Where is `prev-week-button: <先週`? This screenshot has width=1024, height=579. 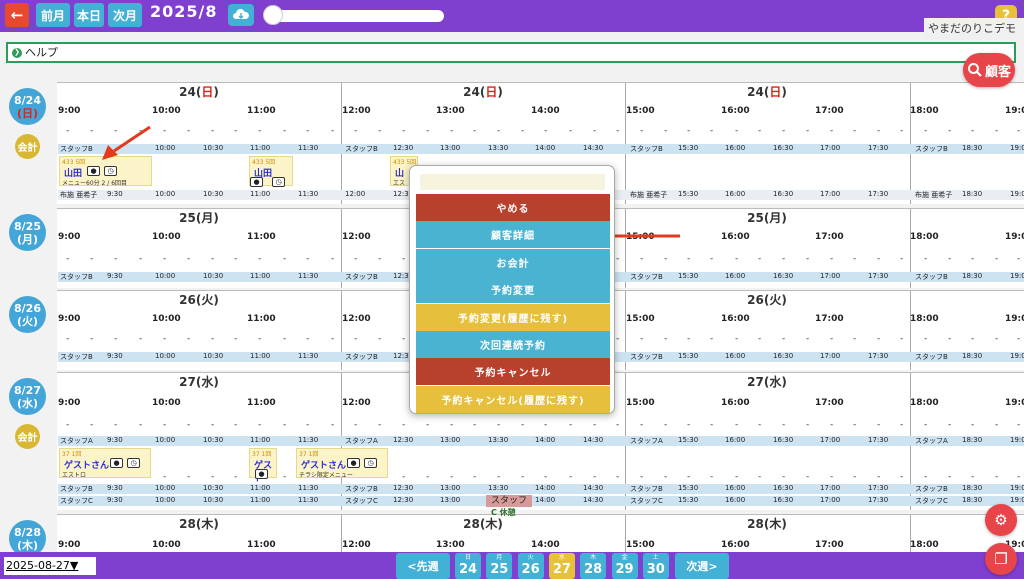
prev-week-button: <先週 is located at coordinates (423, 566).